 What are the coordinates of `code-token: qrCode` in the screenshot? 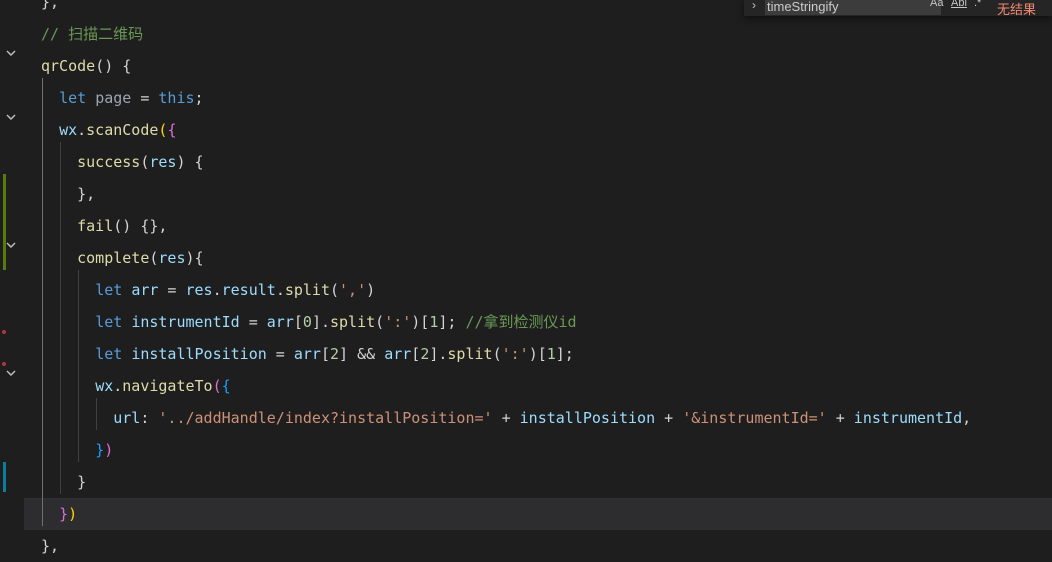 It's located at (68, 66).